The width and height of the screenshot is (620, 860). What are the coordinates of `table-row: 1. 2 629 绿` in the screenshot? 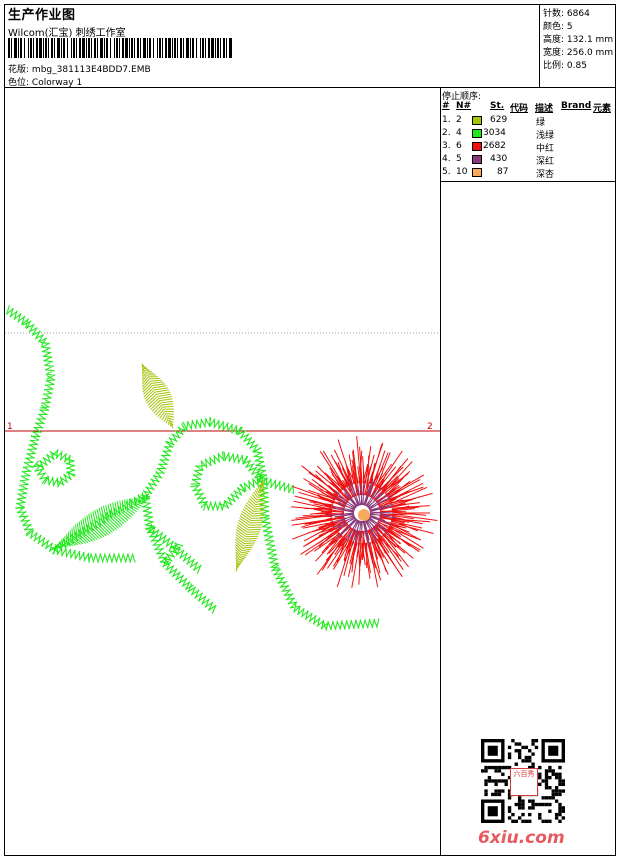 It's located at (494, 121).